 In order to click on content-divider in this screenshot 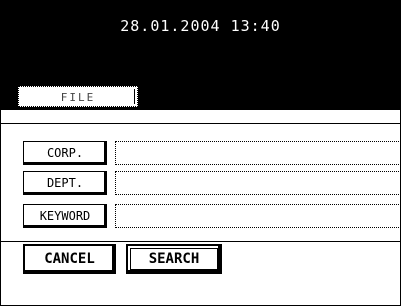, I will do `click(200, 123)`.